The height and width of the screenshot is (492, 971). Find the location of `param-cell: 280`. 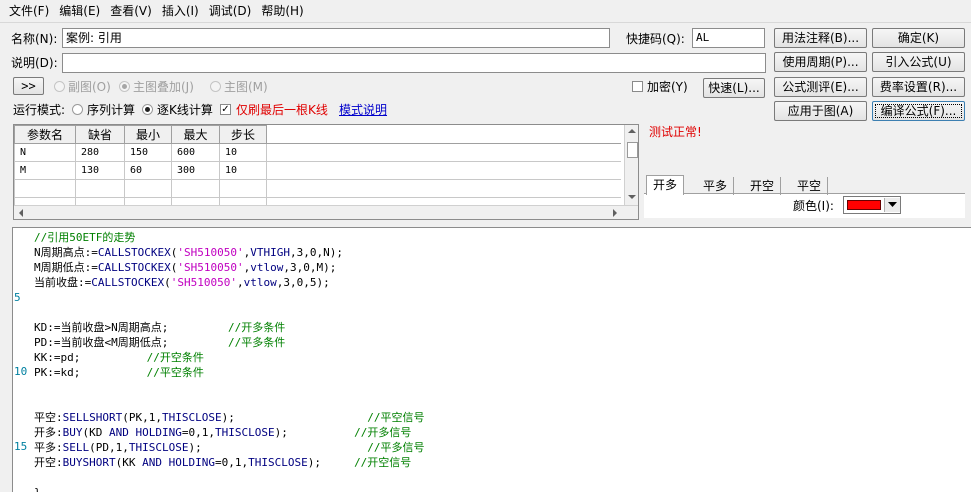

param-cell: 280 is located at coordinates (100, 152).